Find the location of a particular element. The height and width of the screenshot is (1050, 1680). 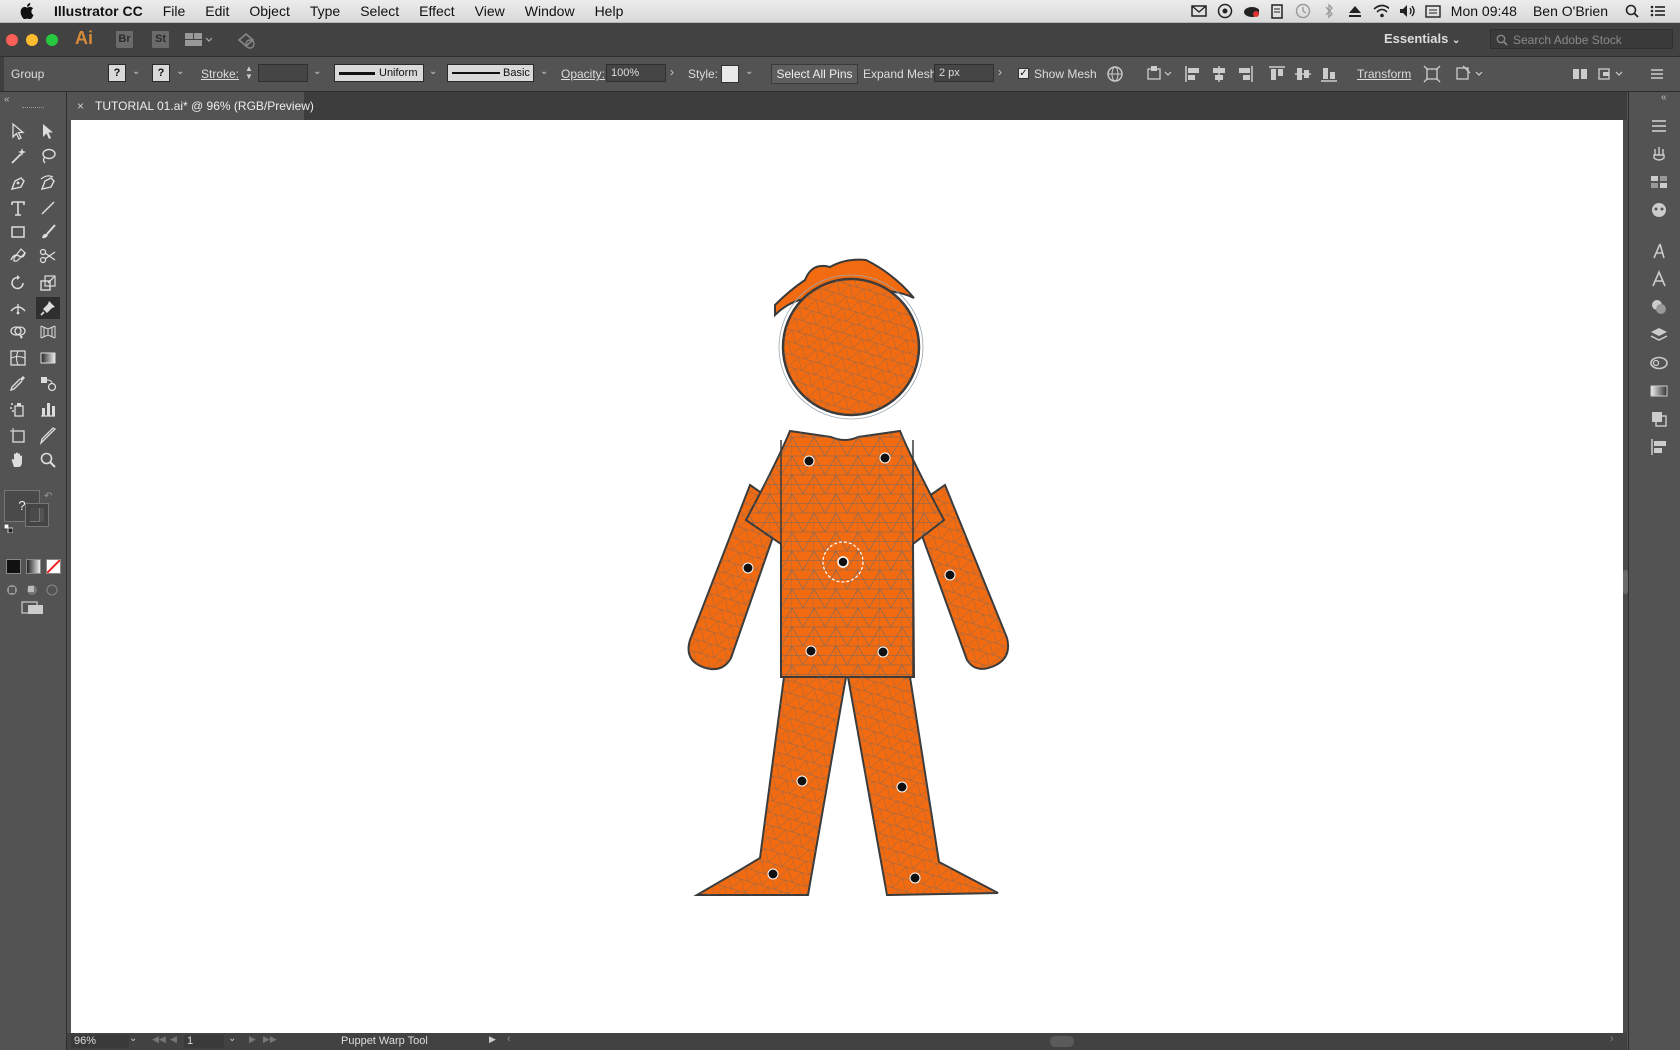

menubar-clock: Mon 09:48 is located at coordinates (1484, 11).